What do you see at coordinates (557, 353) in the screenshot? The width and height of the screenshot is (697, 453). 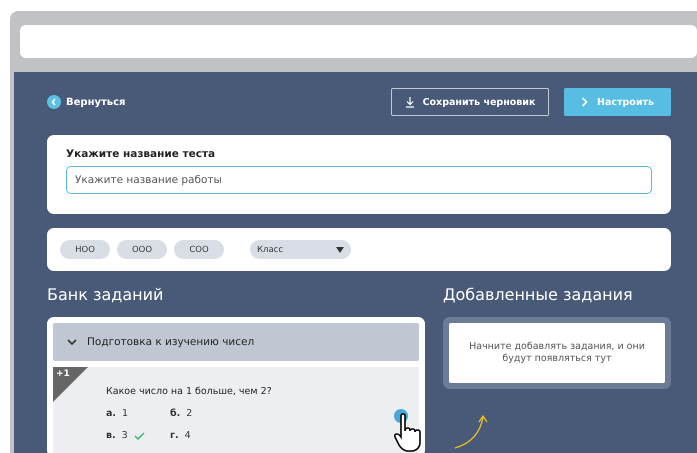 I see `empty-state-text: Начните добавлять задания, и они будут появляться тут` at bounding box center [557, 353].